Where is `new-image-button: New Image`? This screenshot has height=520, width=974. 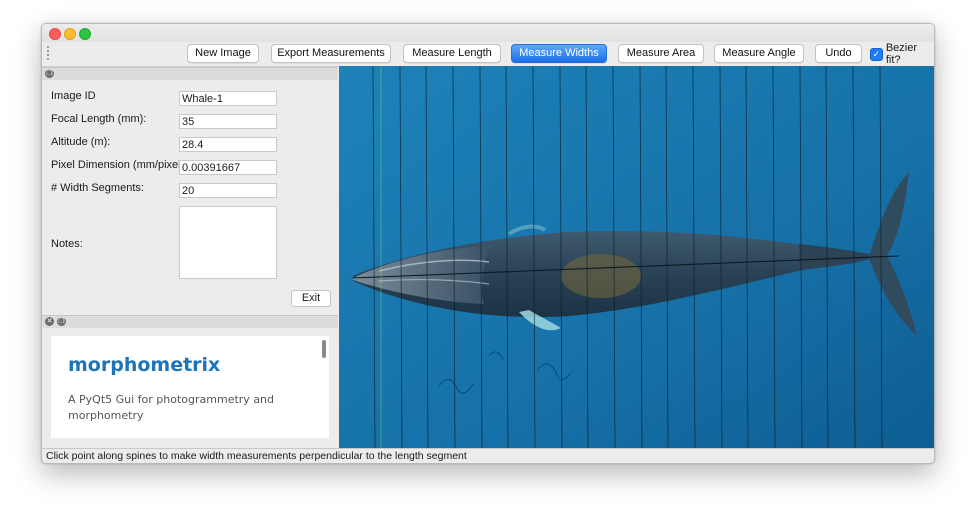 new-image-button: New Image is located at coordinates (223, 53).